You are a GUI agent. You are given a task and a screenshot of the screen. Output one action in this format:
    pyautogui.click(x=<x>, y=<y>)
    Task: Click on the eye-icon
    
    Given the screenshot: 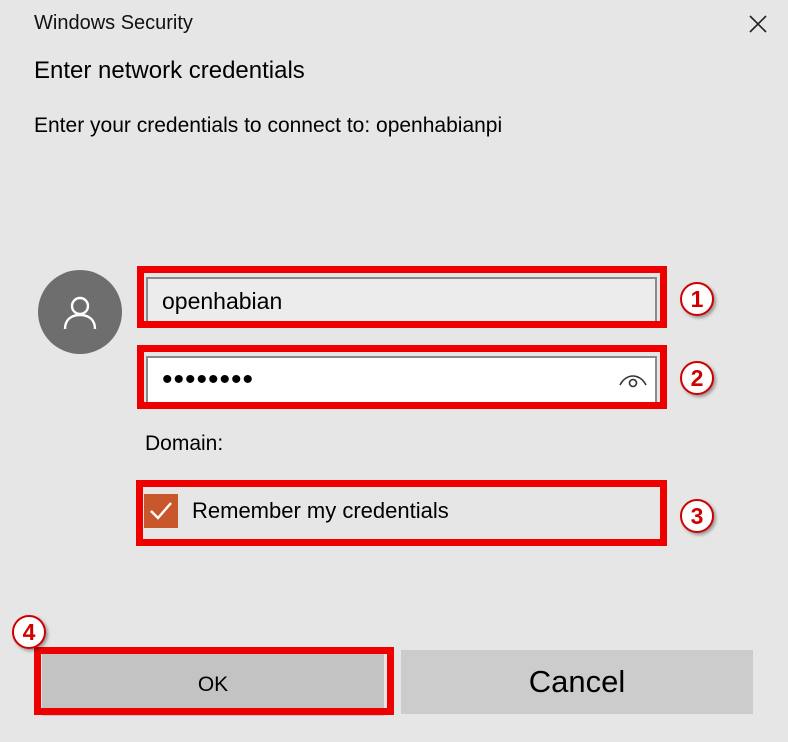 What is the action you would take?
    pyautogui.click(x=633, y=381)
    